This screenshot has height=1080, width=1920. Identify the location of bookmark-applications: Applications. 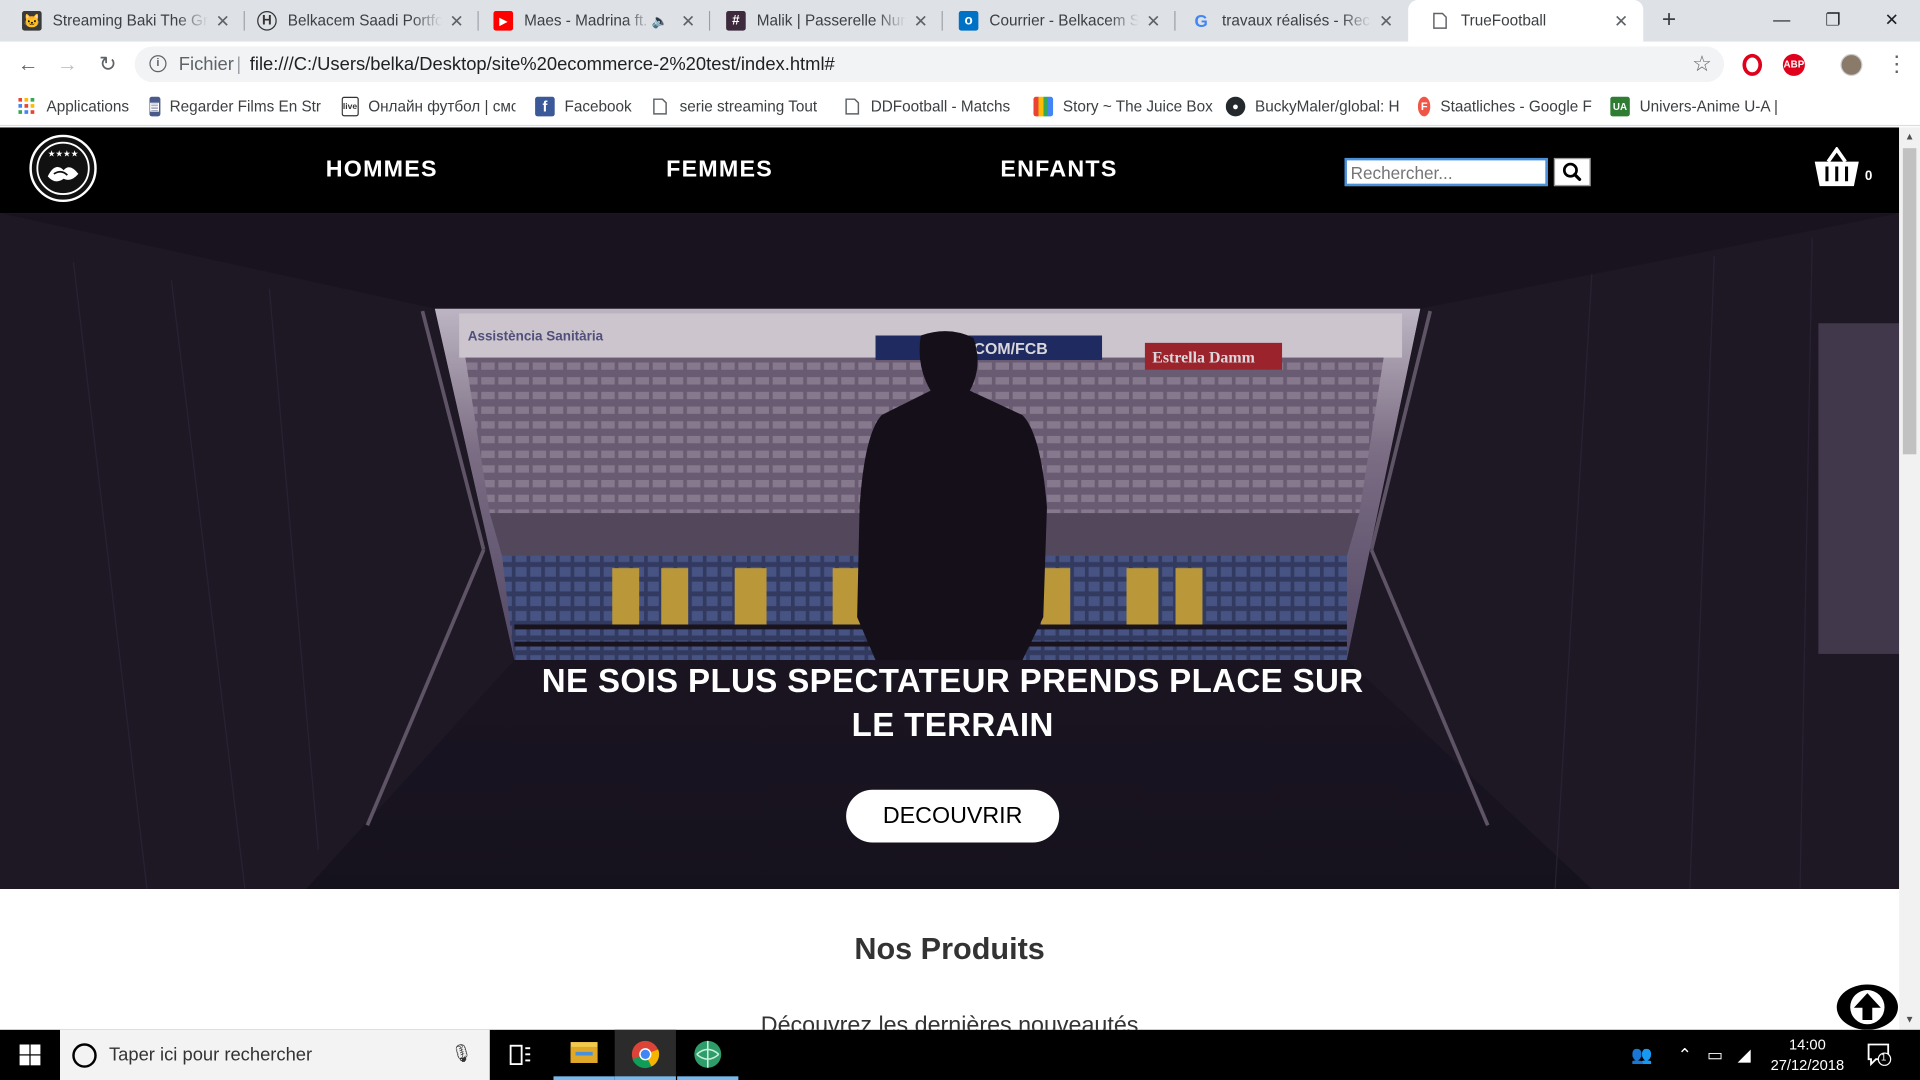
(73, 107).